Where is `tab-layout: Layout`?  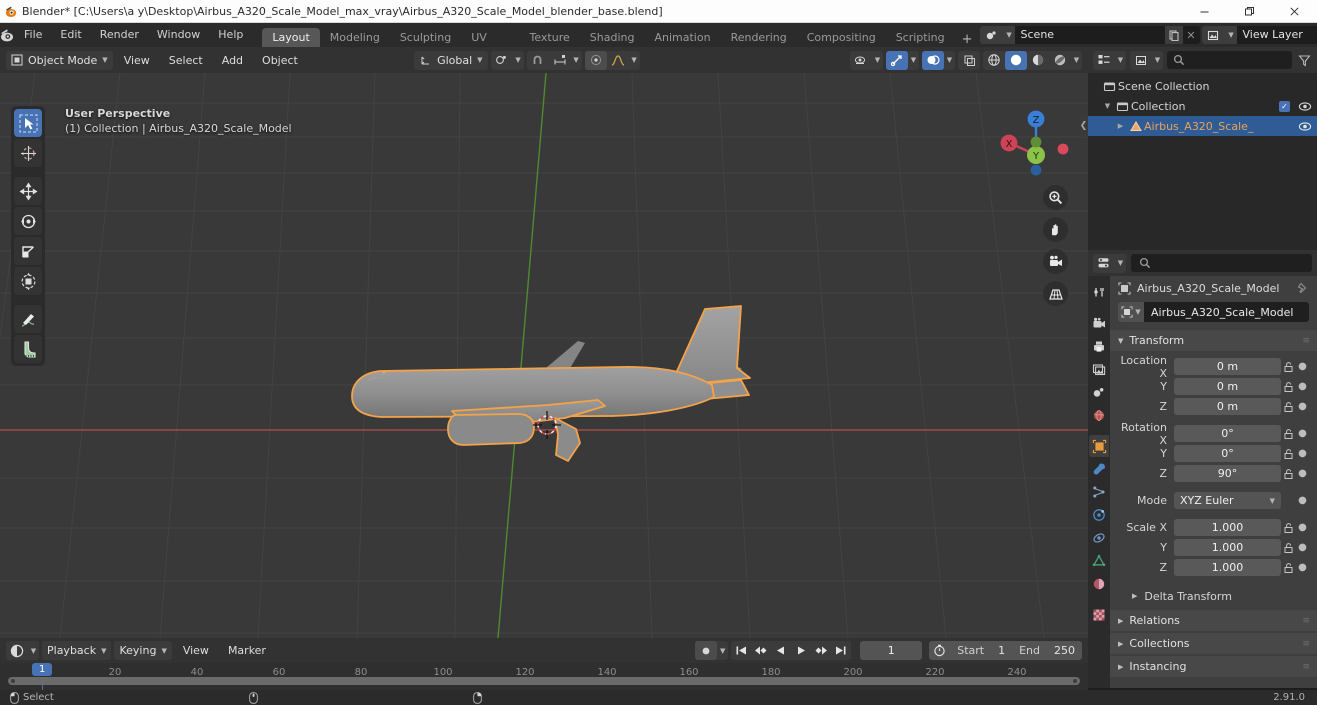
tab-layout: Layout is located at coordinates (291, 37).